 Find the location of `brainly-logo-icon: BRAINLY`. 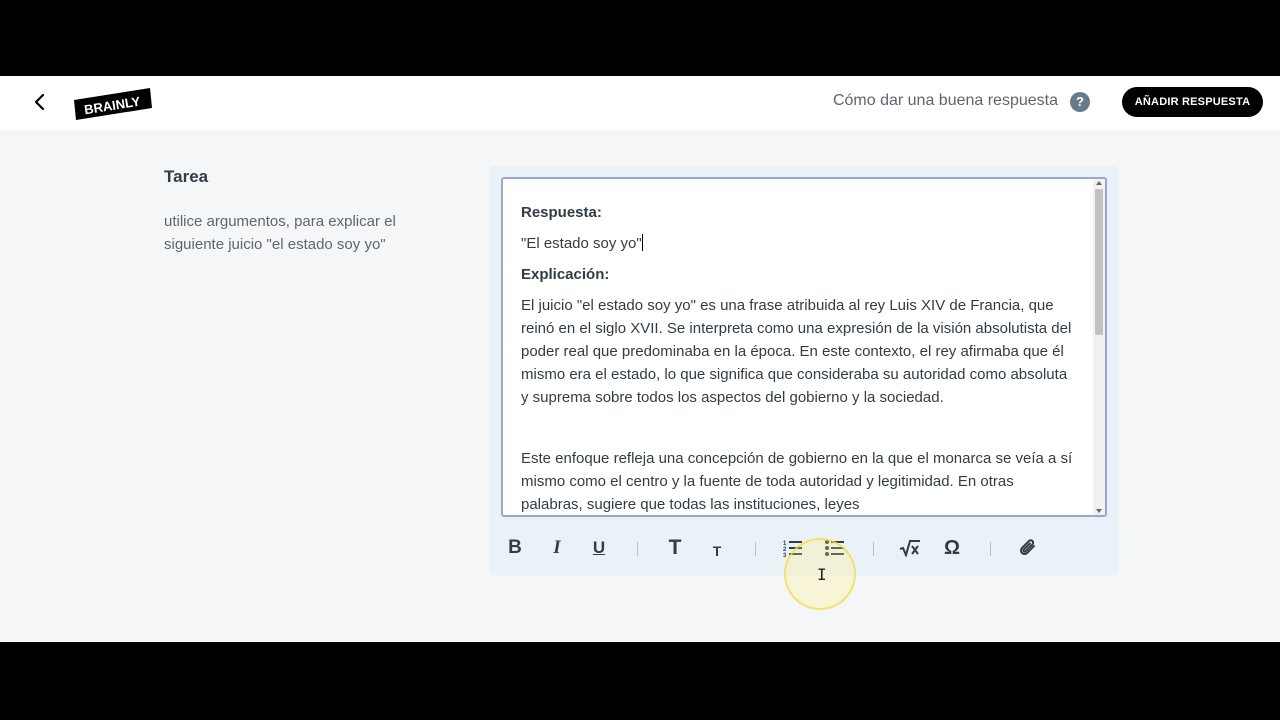

brainly-logo-icon: BRAINLY is located at coordinates (113, 104).